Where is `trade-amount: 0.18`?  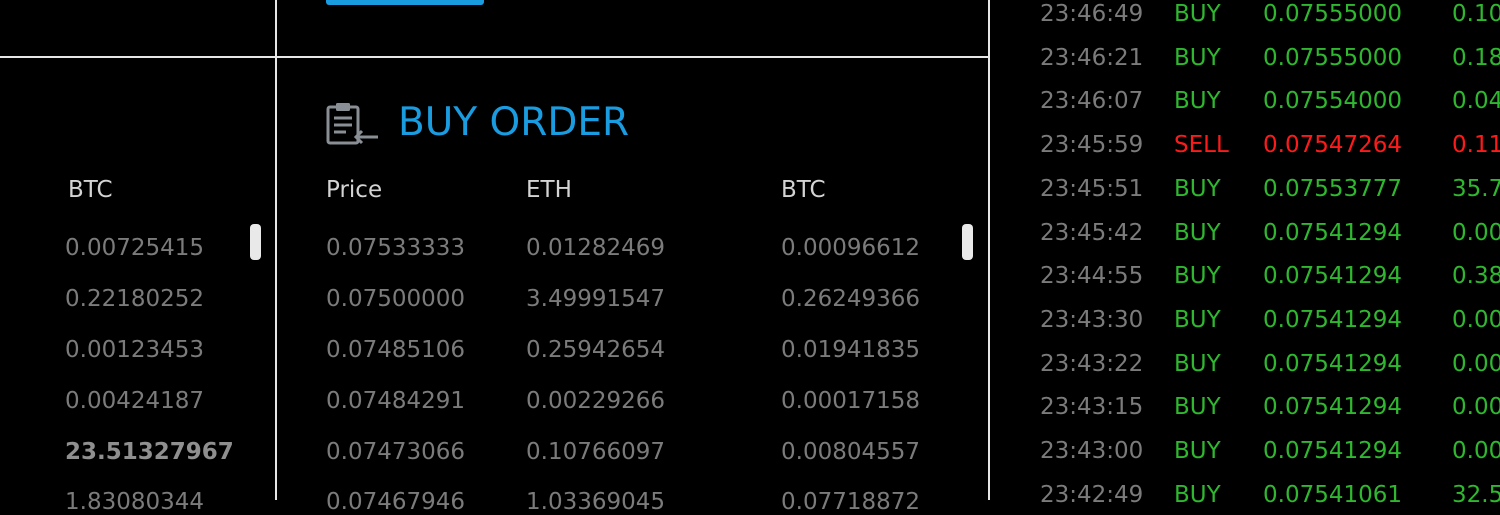
trade-amount: 0.18 is located at coordinates (1476, 58).